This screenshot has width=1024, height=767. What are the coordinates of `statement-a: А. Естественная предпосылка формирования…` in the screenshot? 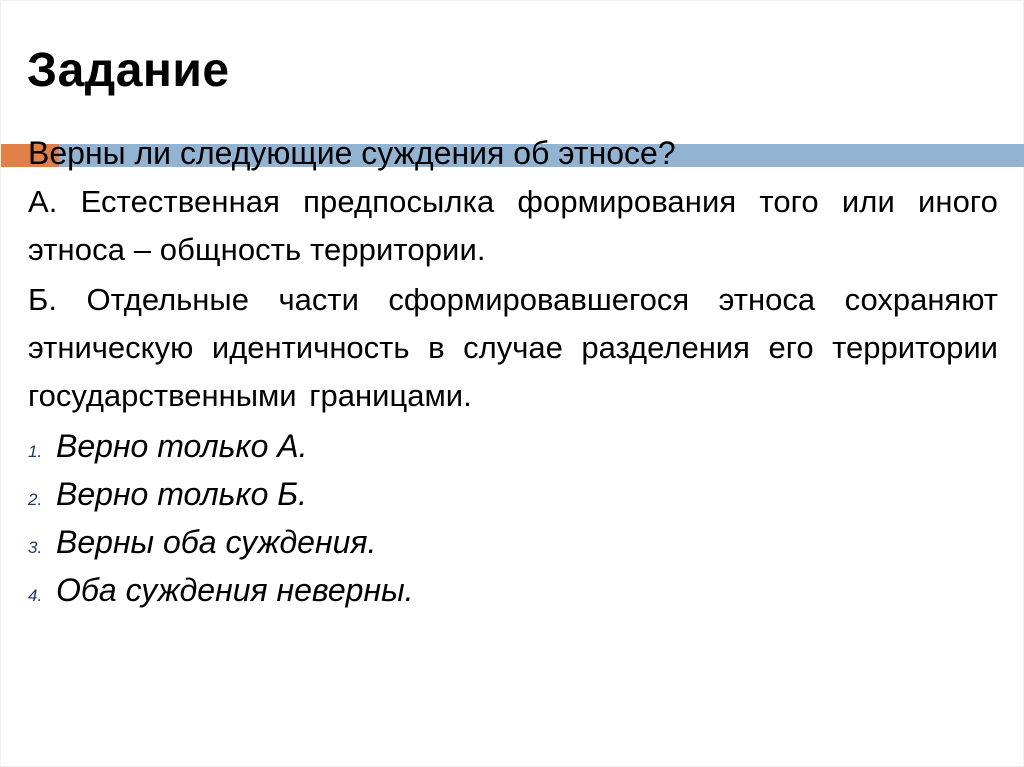 It's located at (513, 225).